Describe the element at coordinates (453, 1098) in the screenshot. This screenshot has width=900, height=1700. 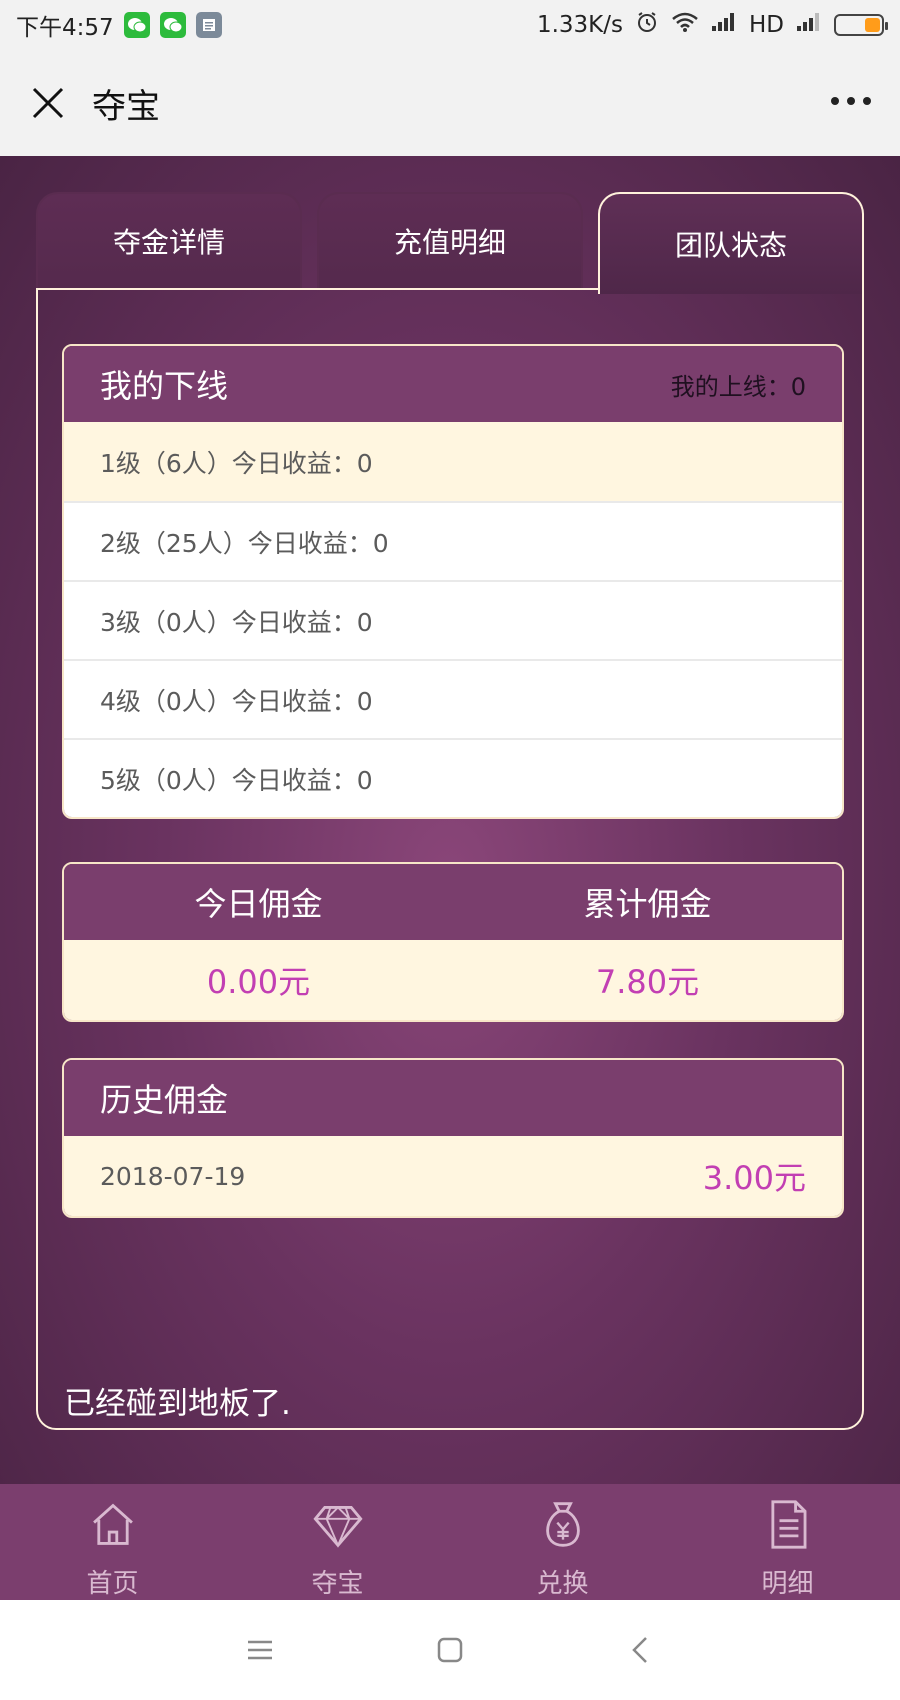
I see `history-header: 历史佣金` at that location.